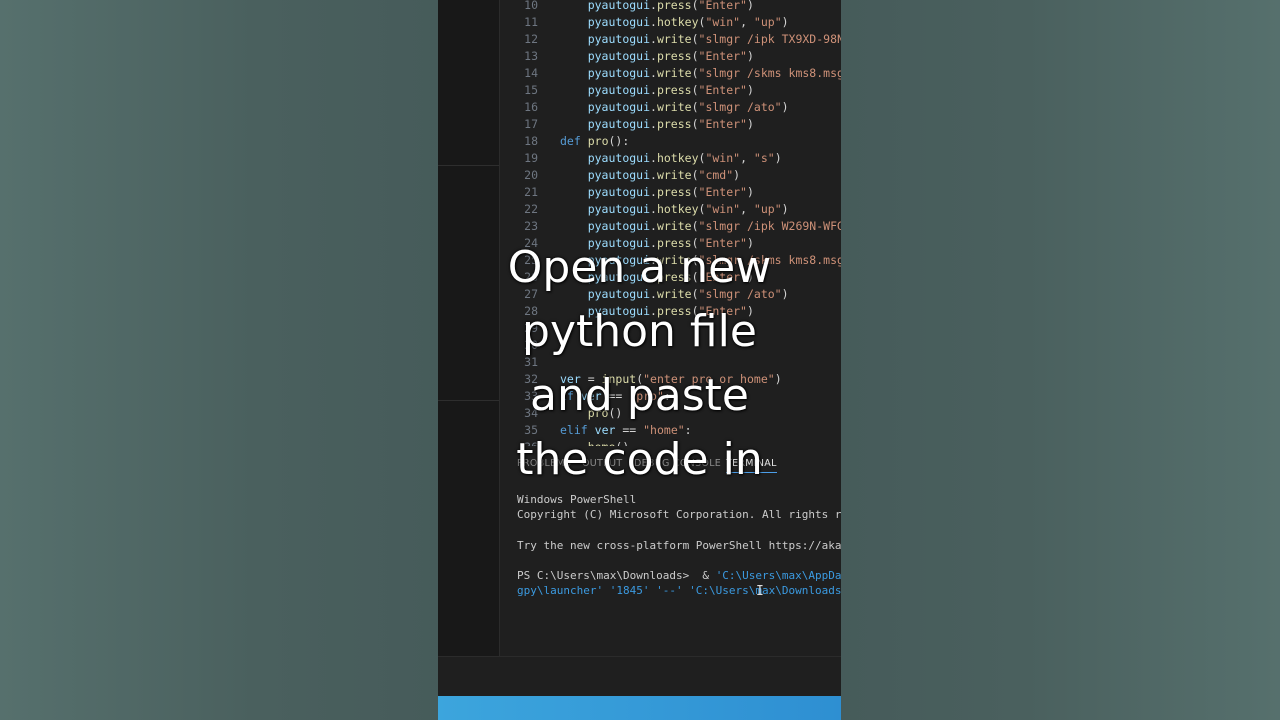 This screenshot has height=720, width=1280. I want to click on panel-footer, so click(639, 676).